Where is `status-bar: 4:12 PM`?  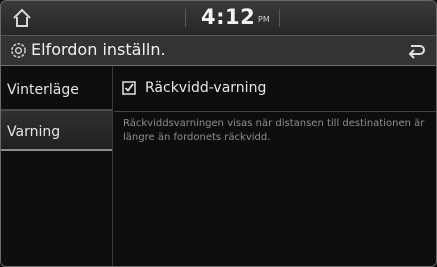
status-bar: 4:12 PM is located at coordinates (218, 18).